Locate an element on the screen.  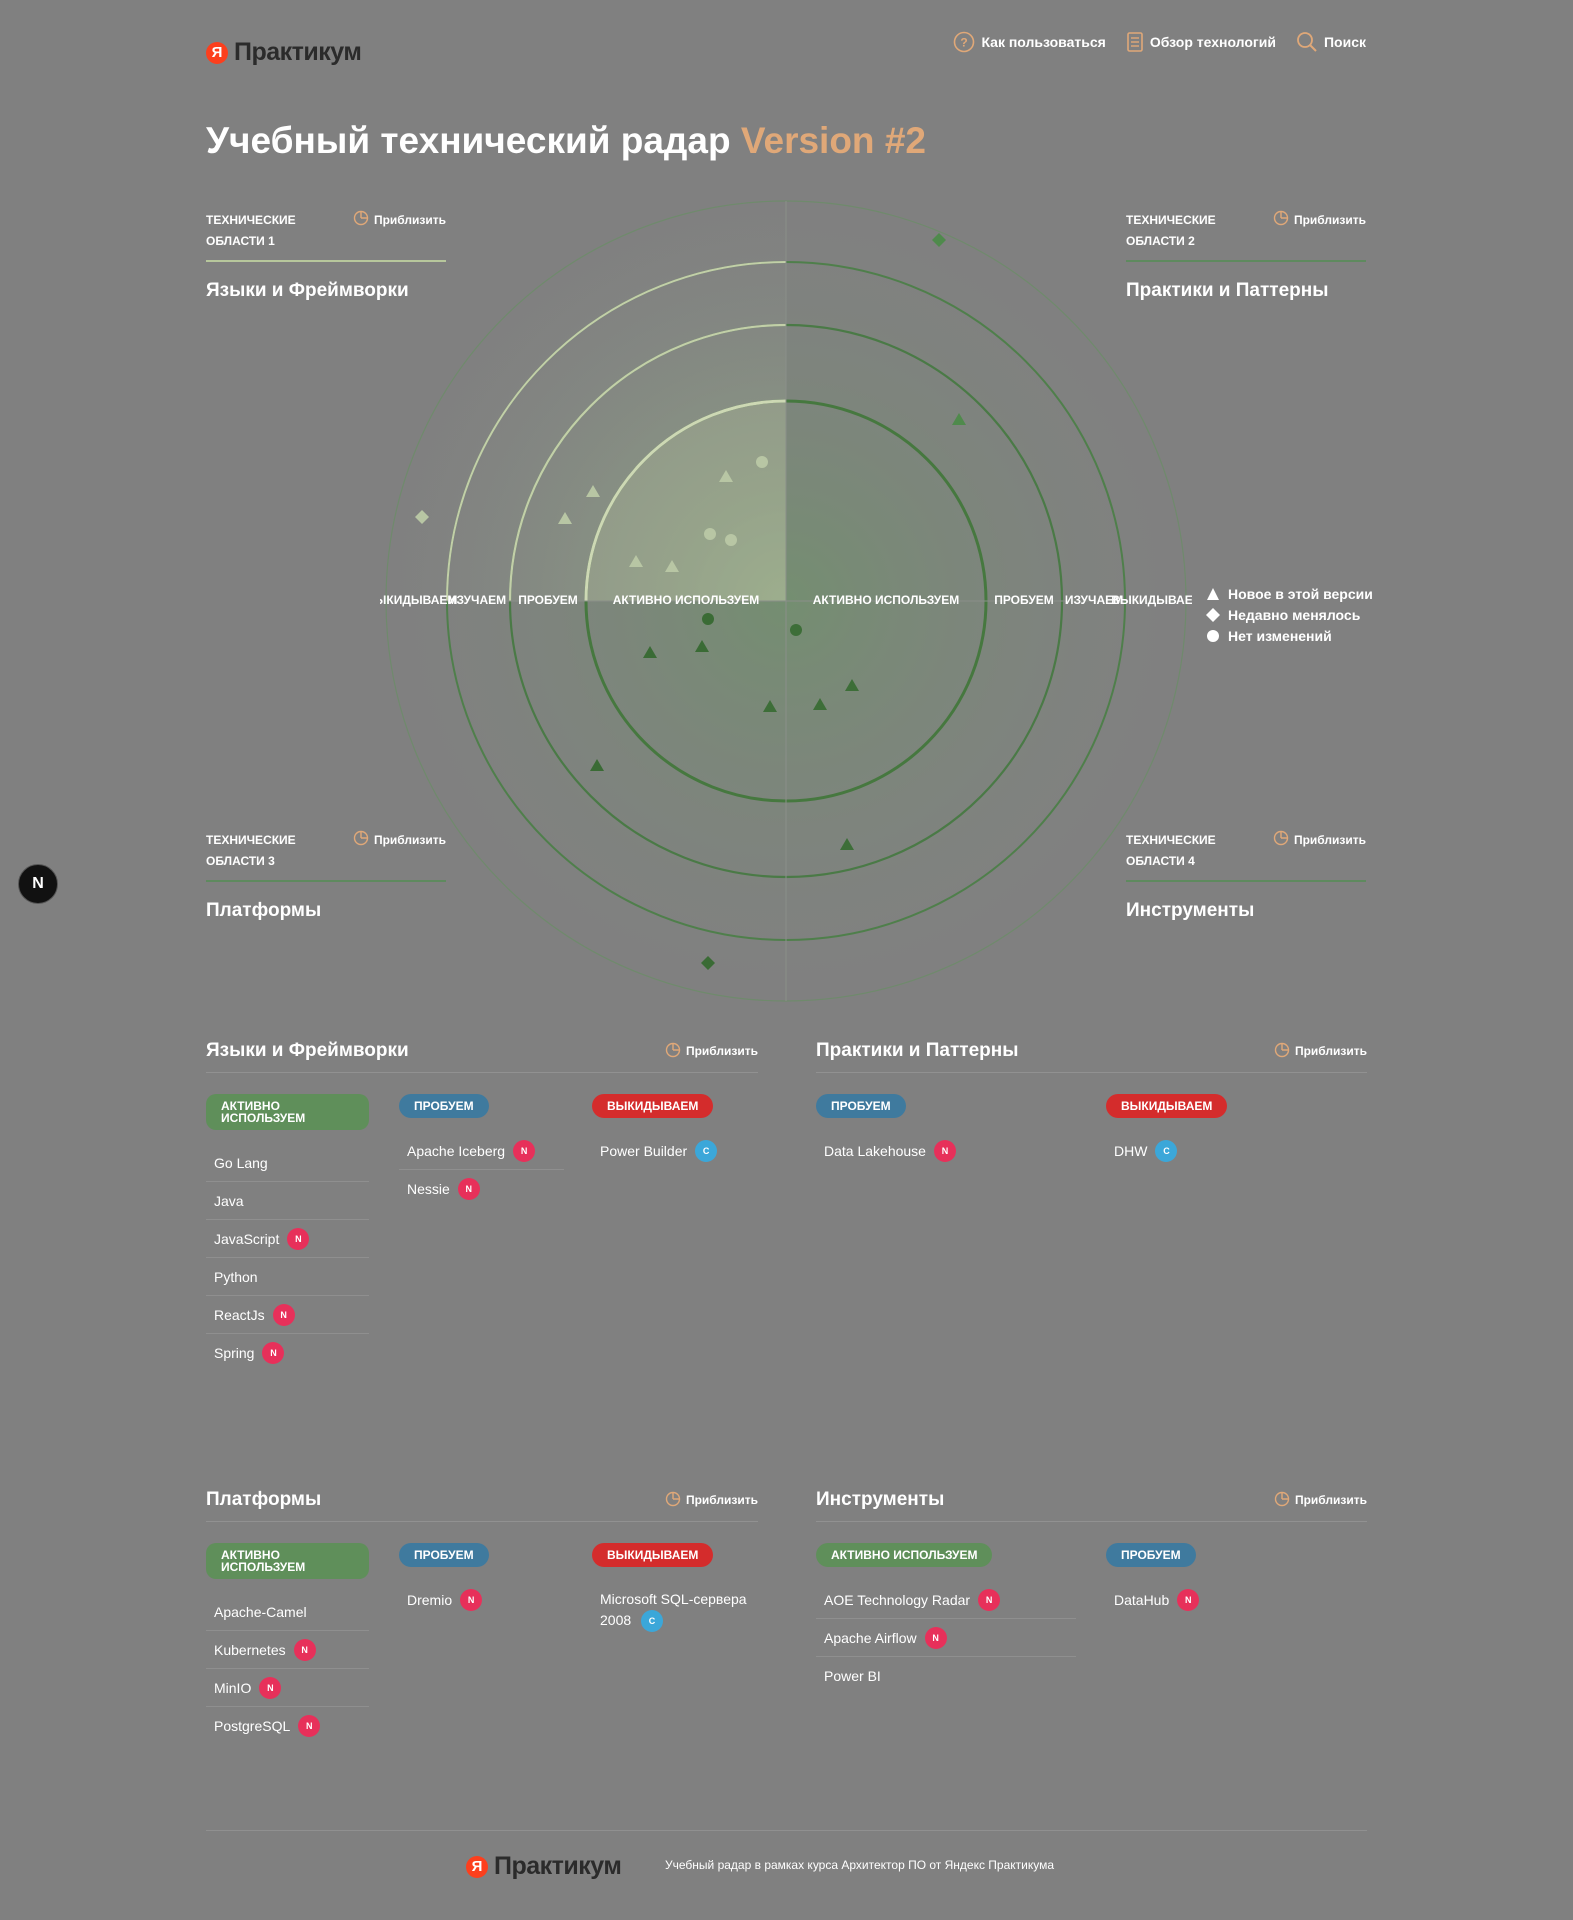
list-item: Java is located at coordinates (287, 1201).